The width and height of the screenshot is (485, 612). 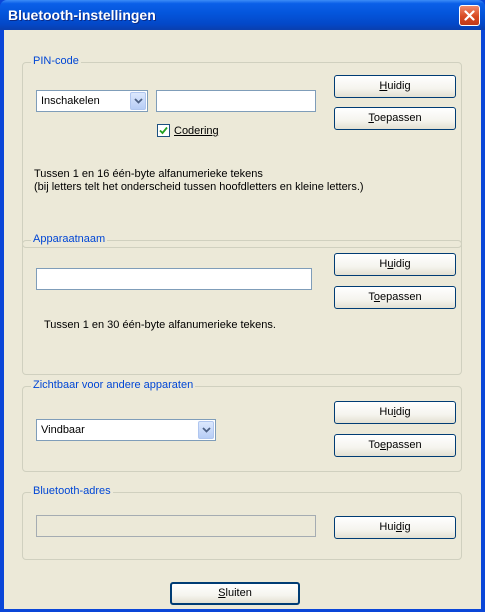 I want to click on visibility-apply-button: Toepassen, so click(x=395, y=445).